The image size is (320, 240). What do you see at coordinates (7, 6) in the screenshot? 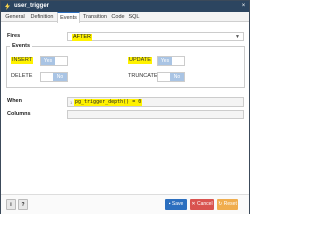
I see `trigger-icon` at bounding box center [7, 6].